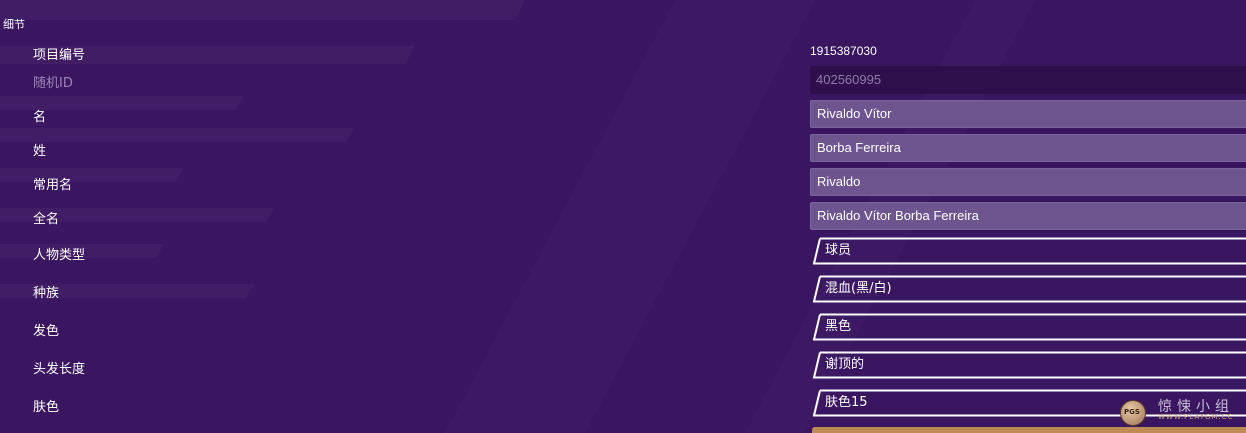 This screenshot has width=1246, height=433. What do you see at coordinates (14, 24) in the screenshot?
I see `section-title: 细节` at bounding box center [14, 24].